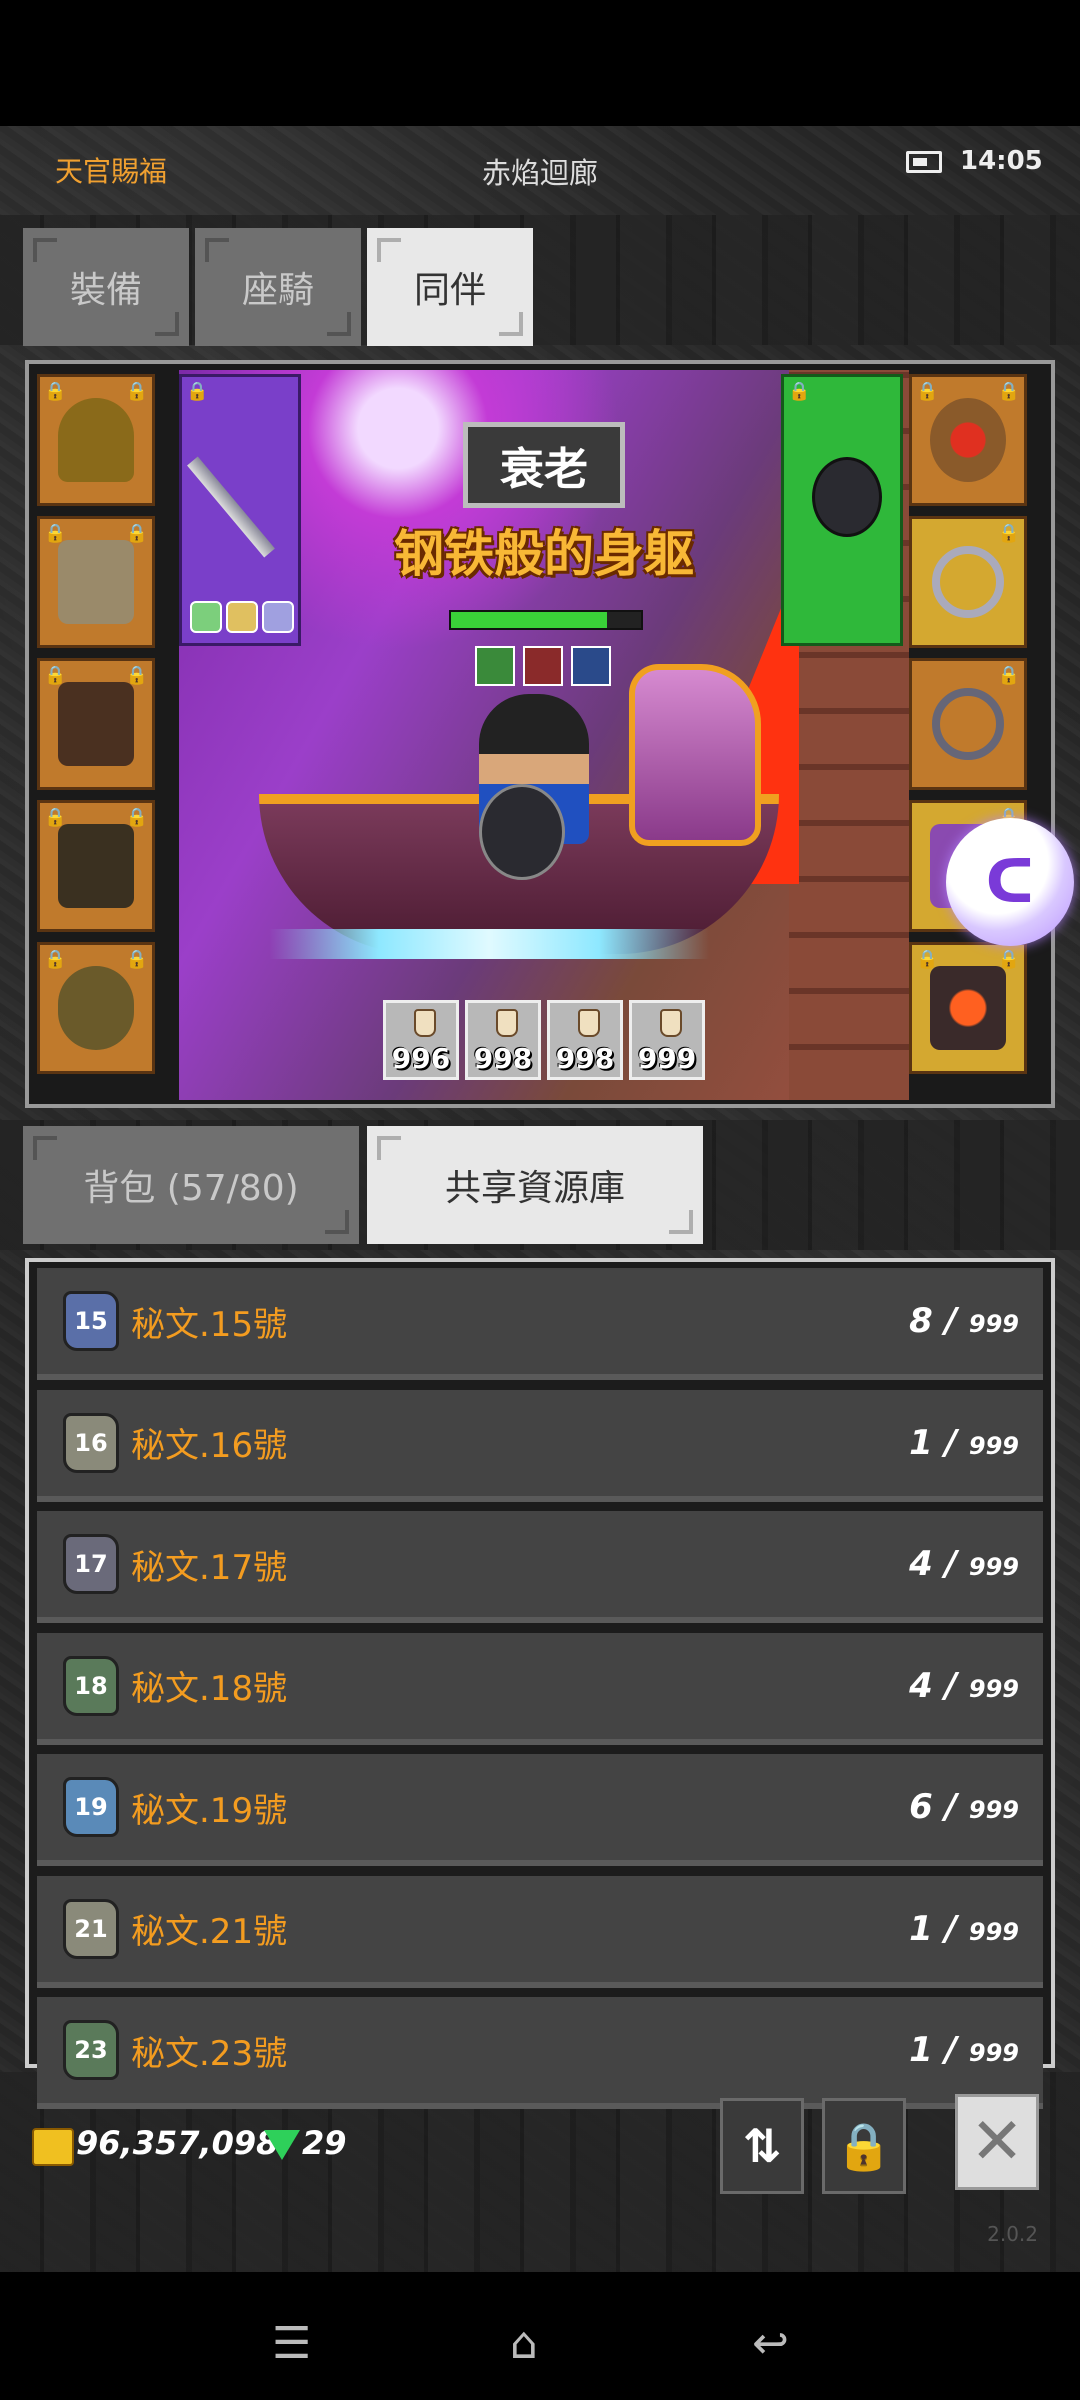 This screenshot has width=1080, height=2400. Describe the element at coordinates (540, 1810) in the screenshot. I see `list-item: 19 秘文.19號 6 / 999` at that location.